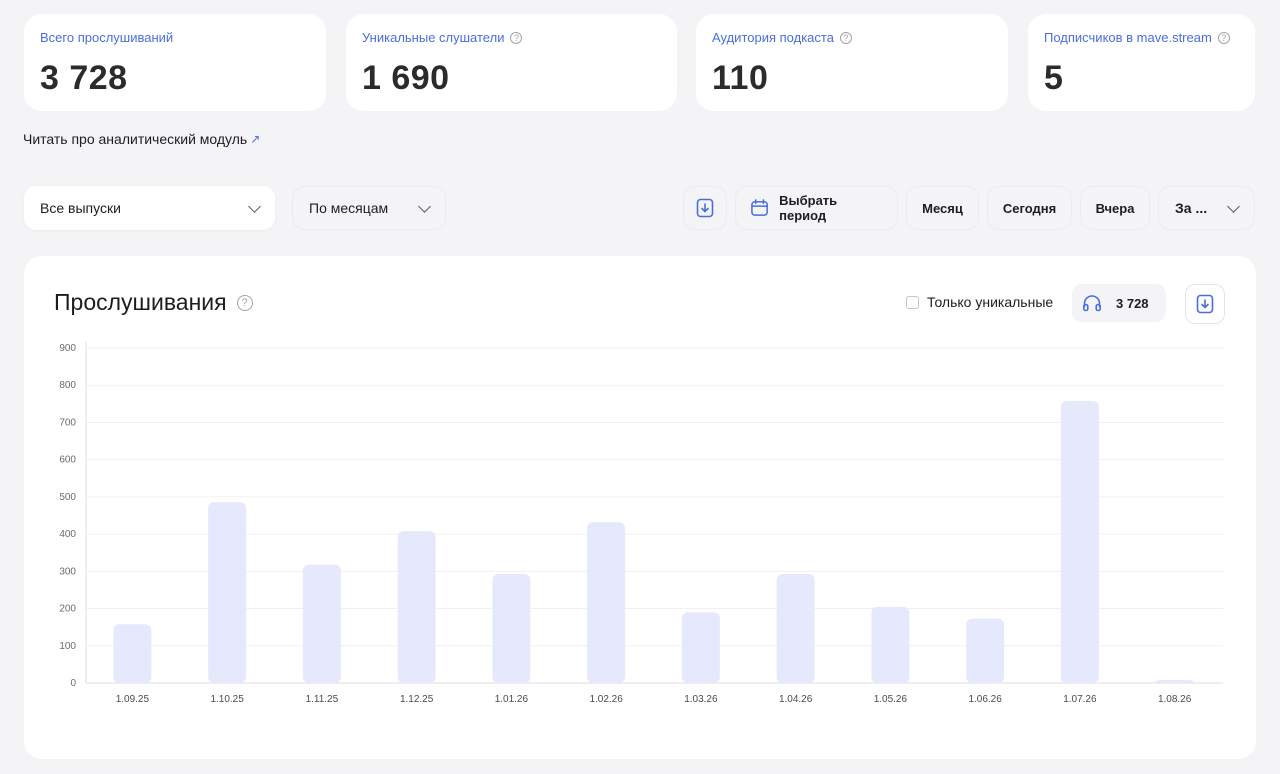 This screenshot has width=1280, height=774. What do you see at coordinates (890, 644) in the screenshot?
I see `bar-1.05.26` at bounding box center [890, 644].